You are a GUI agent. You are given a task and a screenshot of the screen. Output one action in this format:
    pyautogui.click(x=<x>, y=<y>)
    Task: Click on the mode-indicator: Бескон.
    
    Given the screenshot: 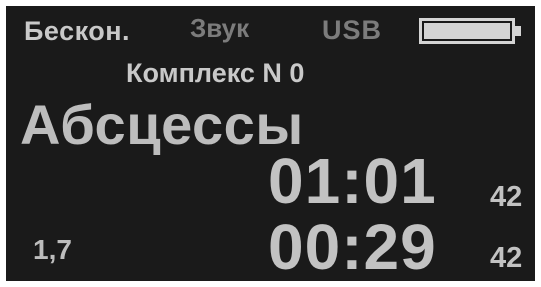 What is the action you would take?
    pyautogui.click(x=77, y=31)
    